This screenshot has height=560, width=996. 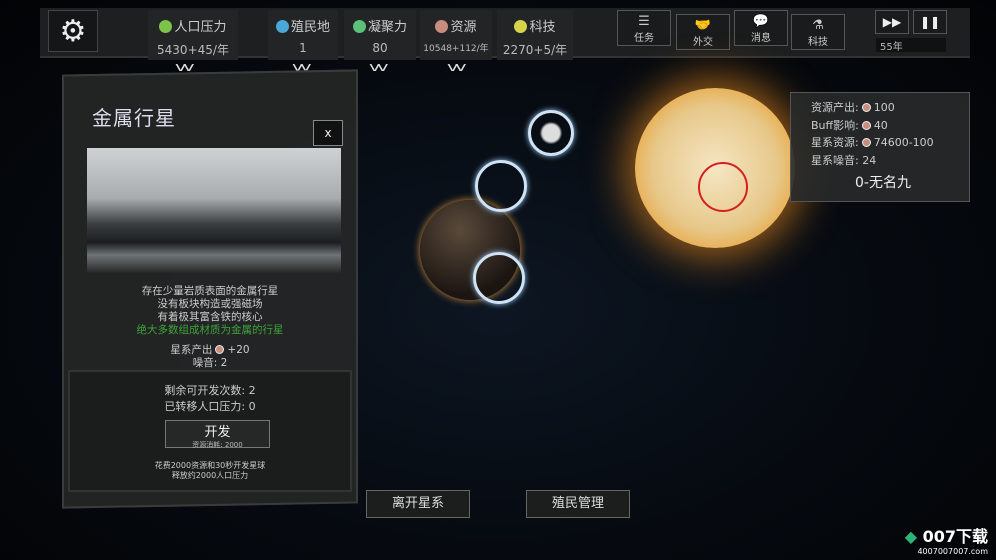 I want to click on stat-tech: 科技 2270+5/年, so click(x=535, y=35).